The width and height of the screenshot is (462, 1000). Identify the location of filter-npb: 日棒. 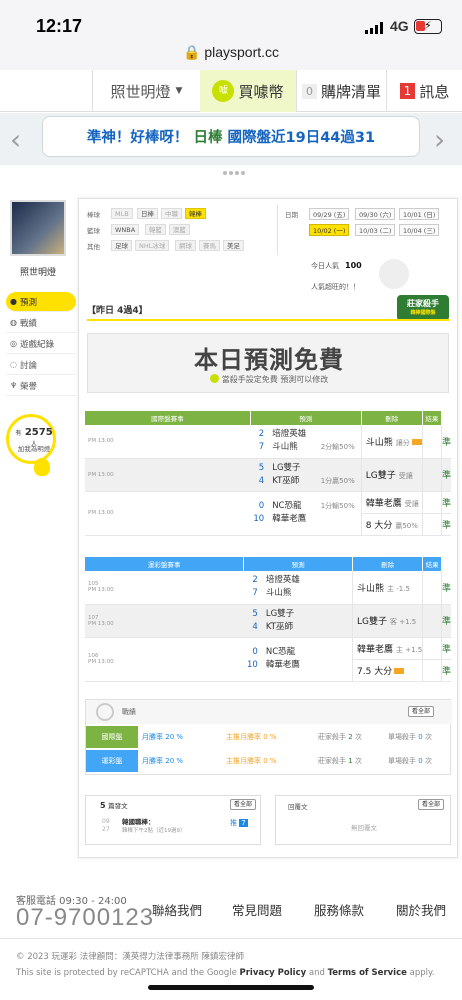
(147, 213).